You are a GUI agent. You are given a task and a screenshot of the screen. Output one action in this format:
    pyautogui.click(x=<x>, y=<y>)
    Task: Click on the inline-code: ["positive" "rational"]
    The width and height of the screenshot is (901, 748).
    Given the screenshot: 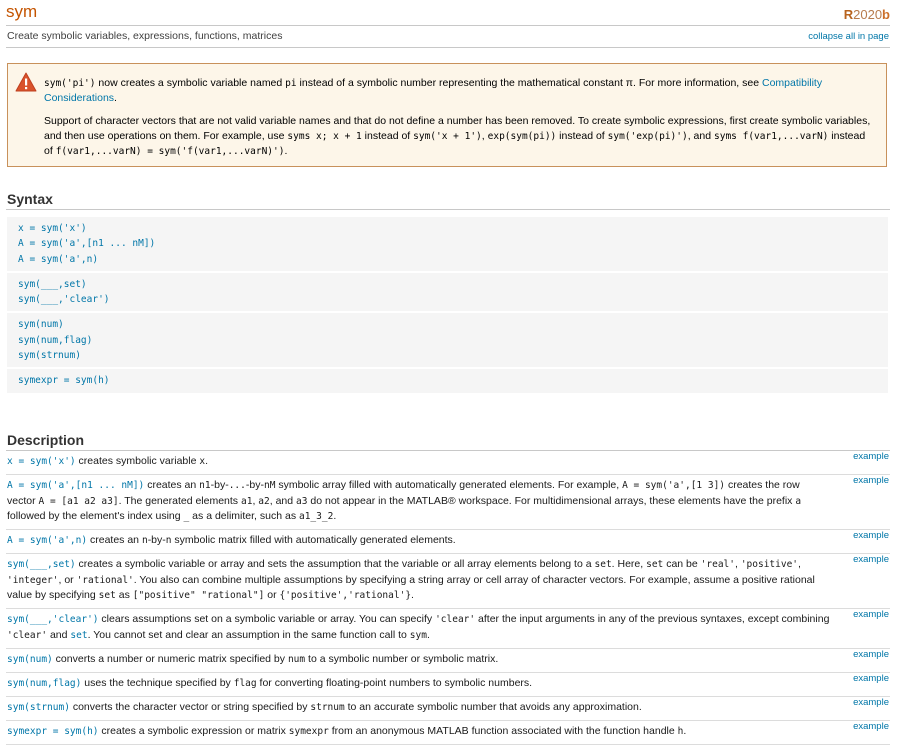 What is the action you would take?
    pyautogui.click(x=198, y=595)
    